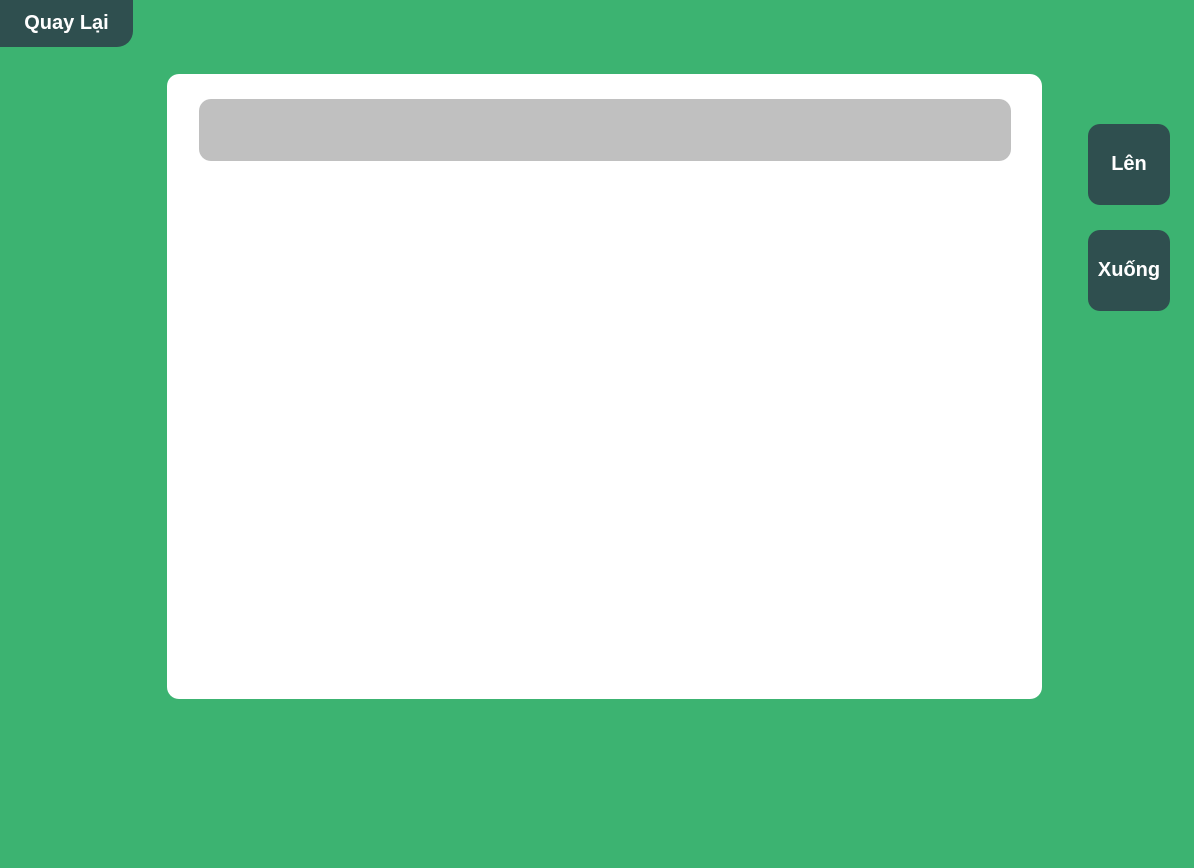 The width and height of the screenshot is (1194, 868). I want to click on scroll-up-button: Lên, so click(1129, 164).